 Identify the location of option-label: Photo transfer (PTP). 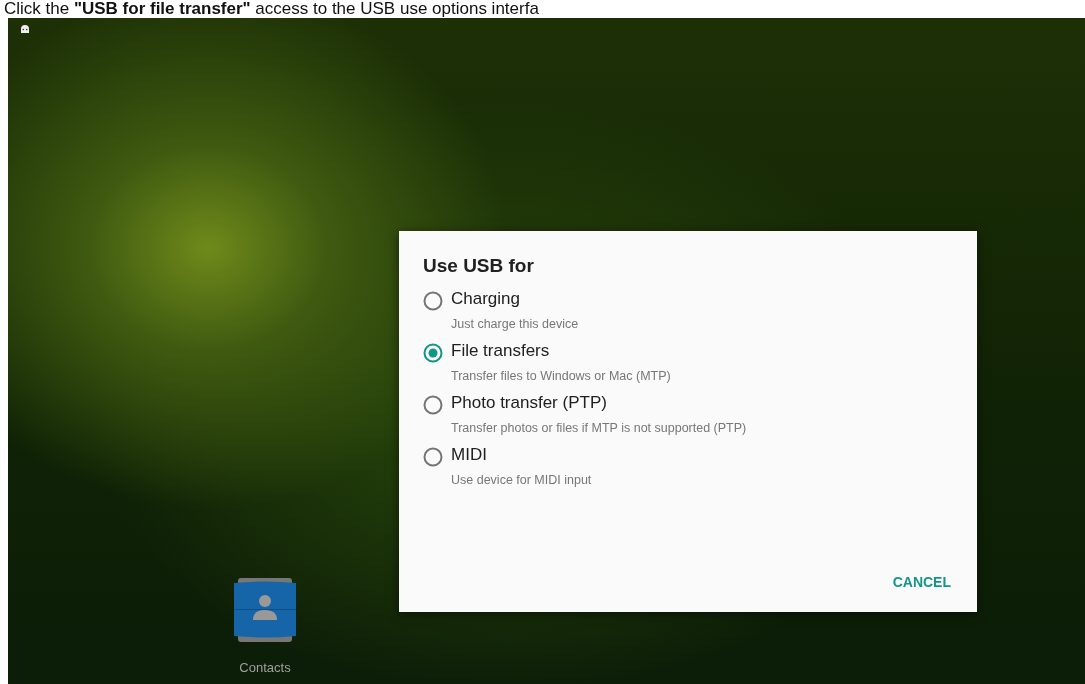
(599, 403).